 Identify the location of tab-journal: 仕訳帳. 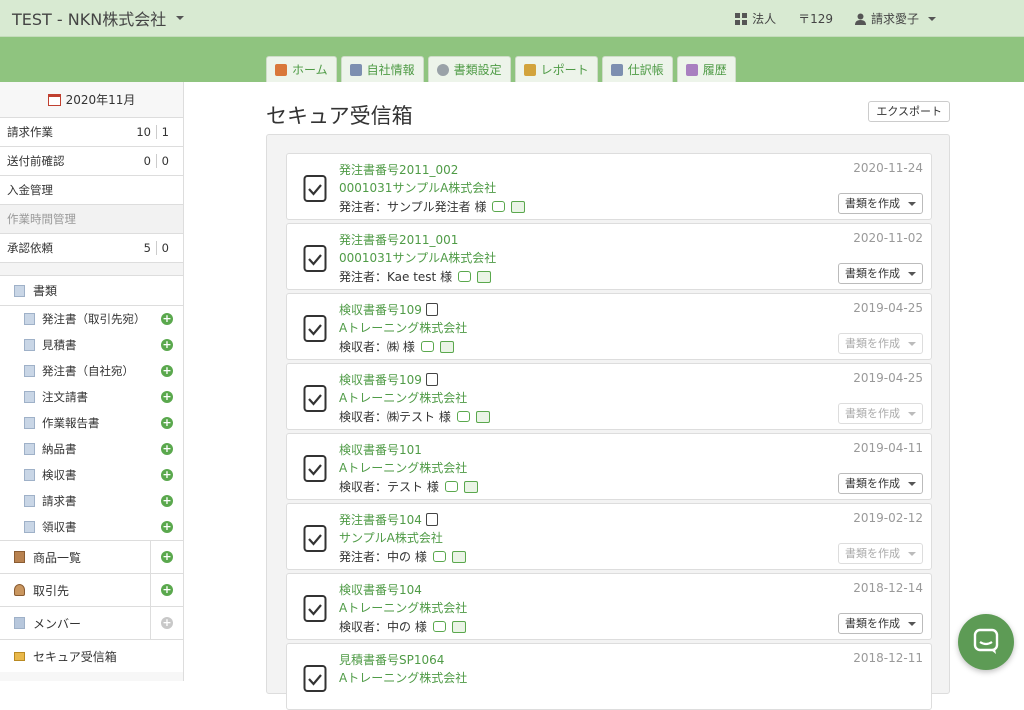
(637, 69).